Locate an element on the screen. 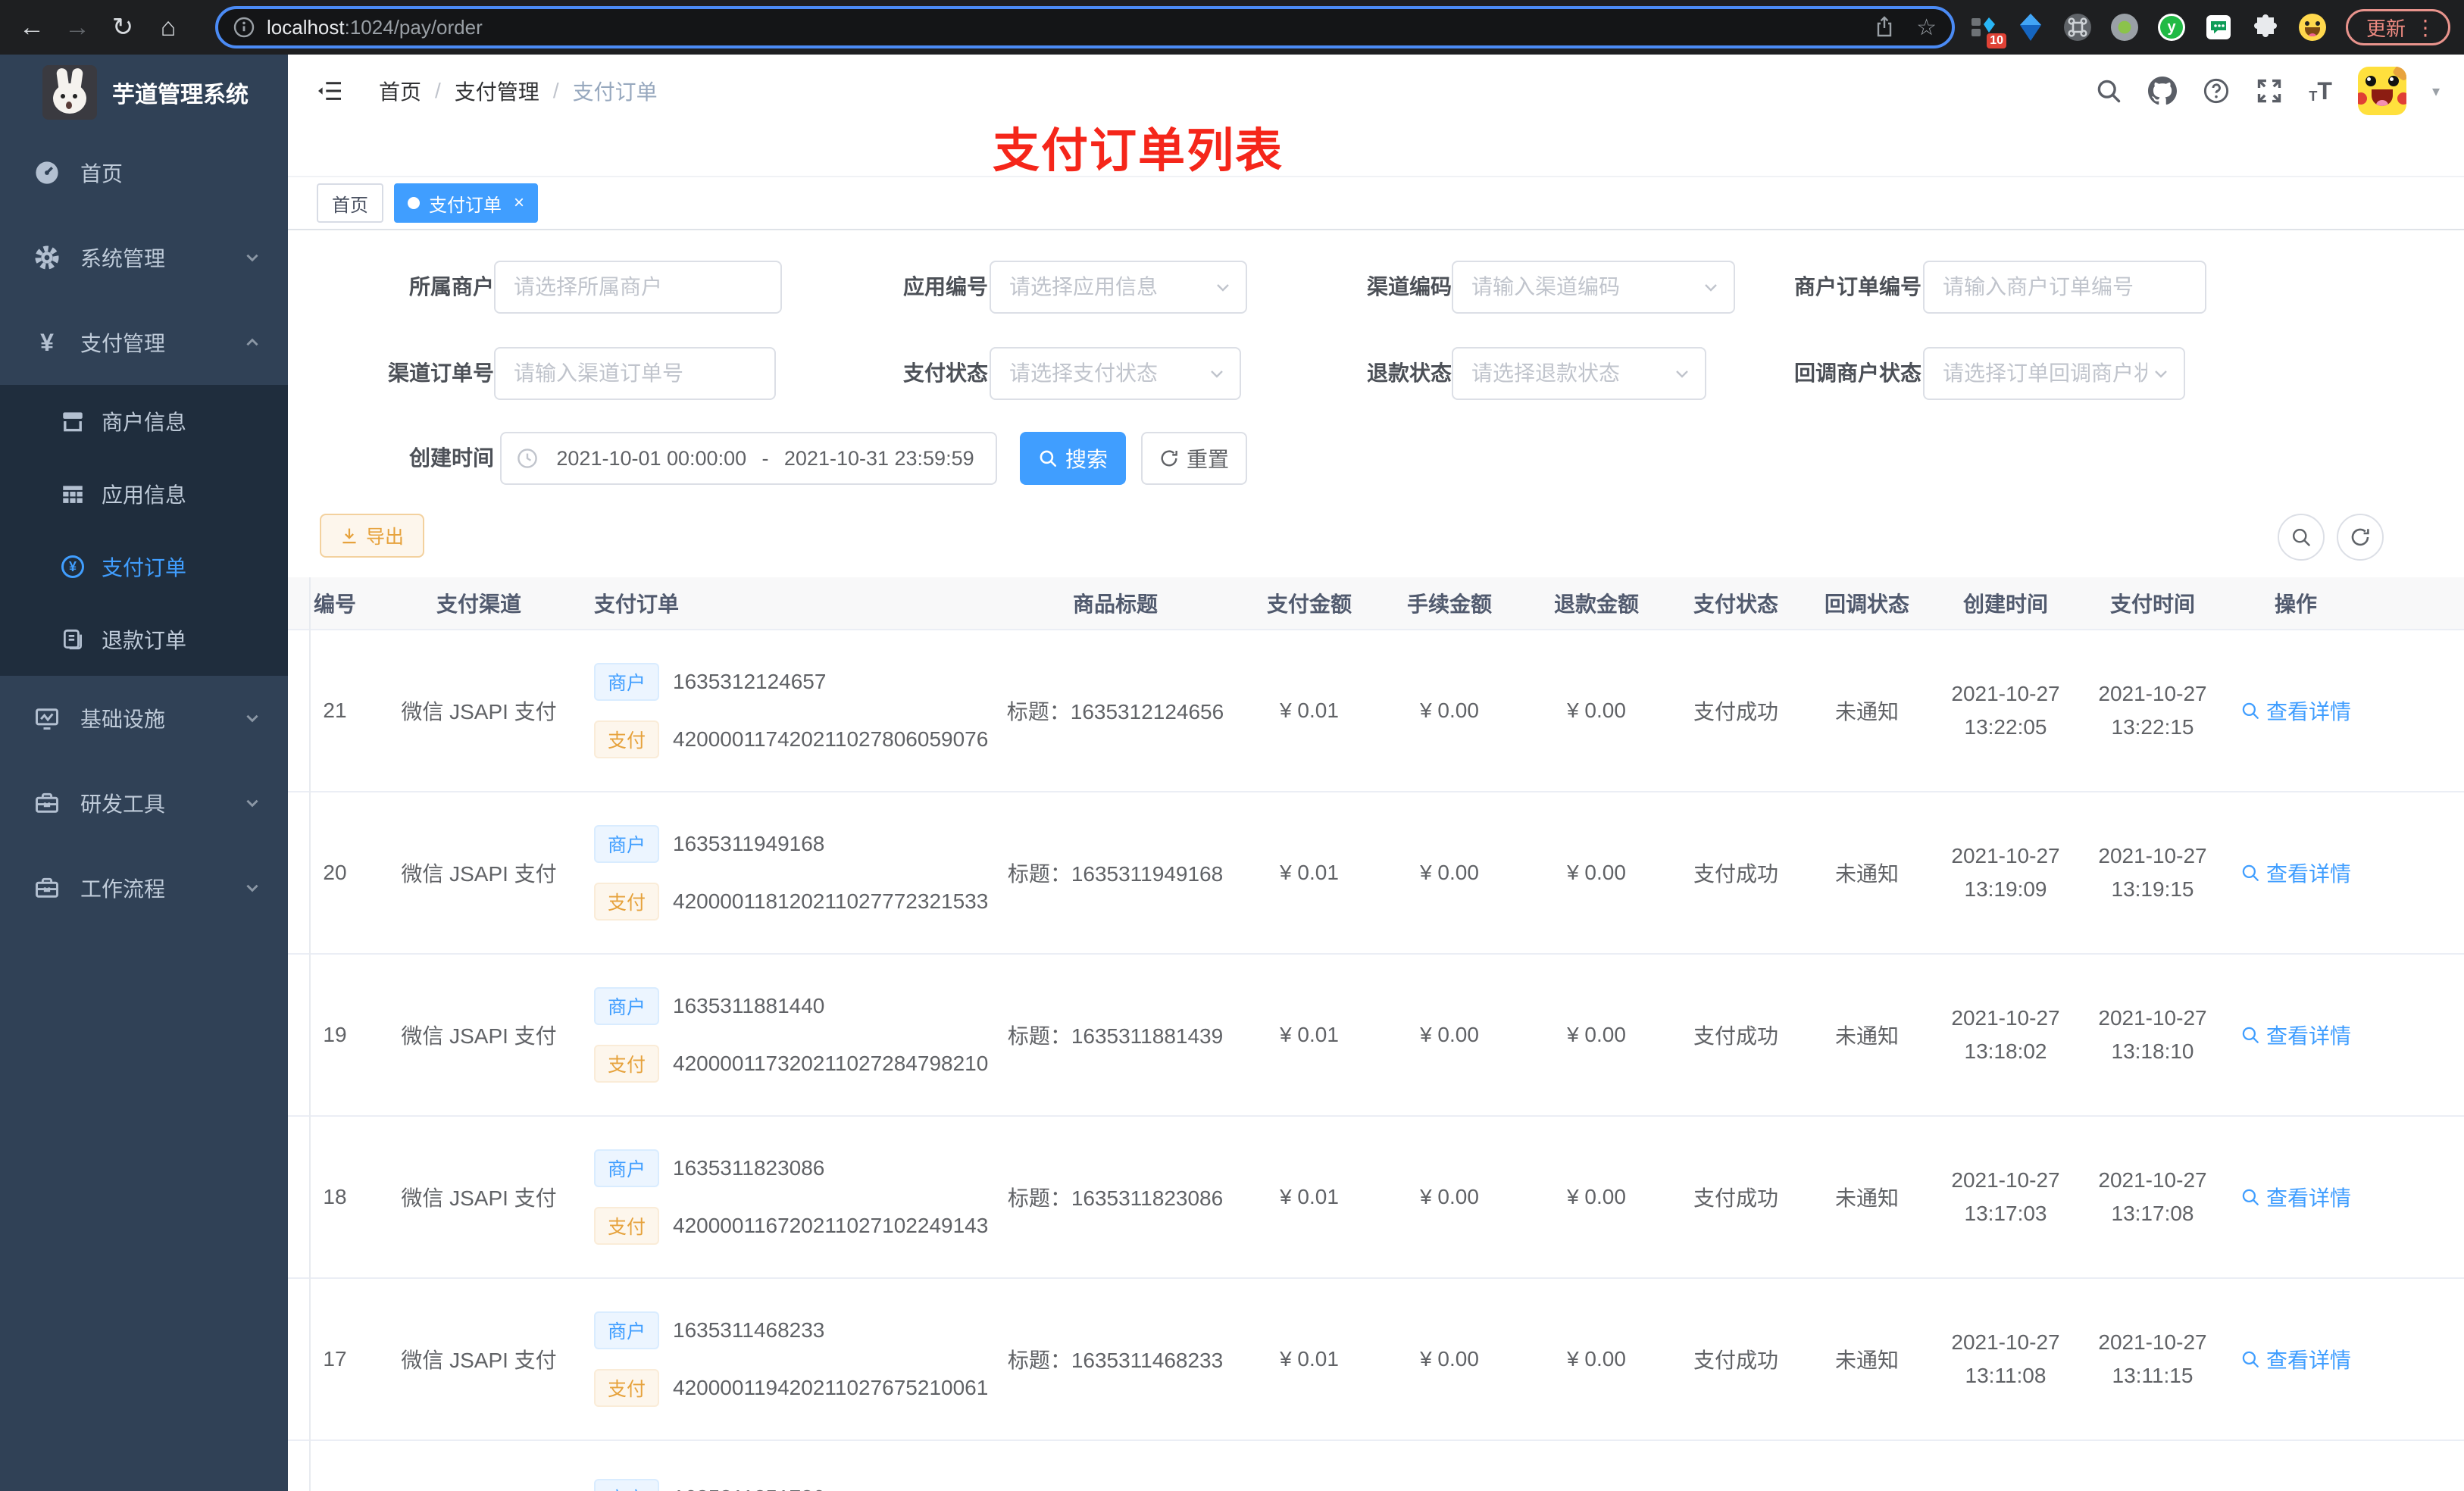 The height and width of the screenshot is (1491, 2464). sidebar-item-system: 系统管理 is located at coordinates (144, 257).